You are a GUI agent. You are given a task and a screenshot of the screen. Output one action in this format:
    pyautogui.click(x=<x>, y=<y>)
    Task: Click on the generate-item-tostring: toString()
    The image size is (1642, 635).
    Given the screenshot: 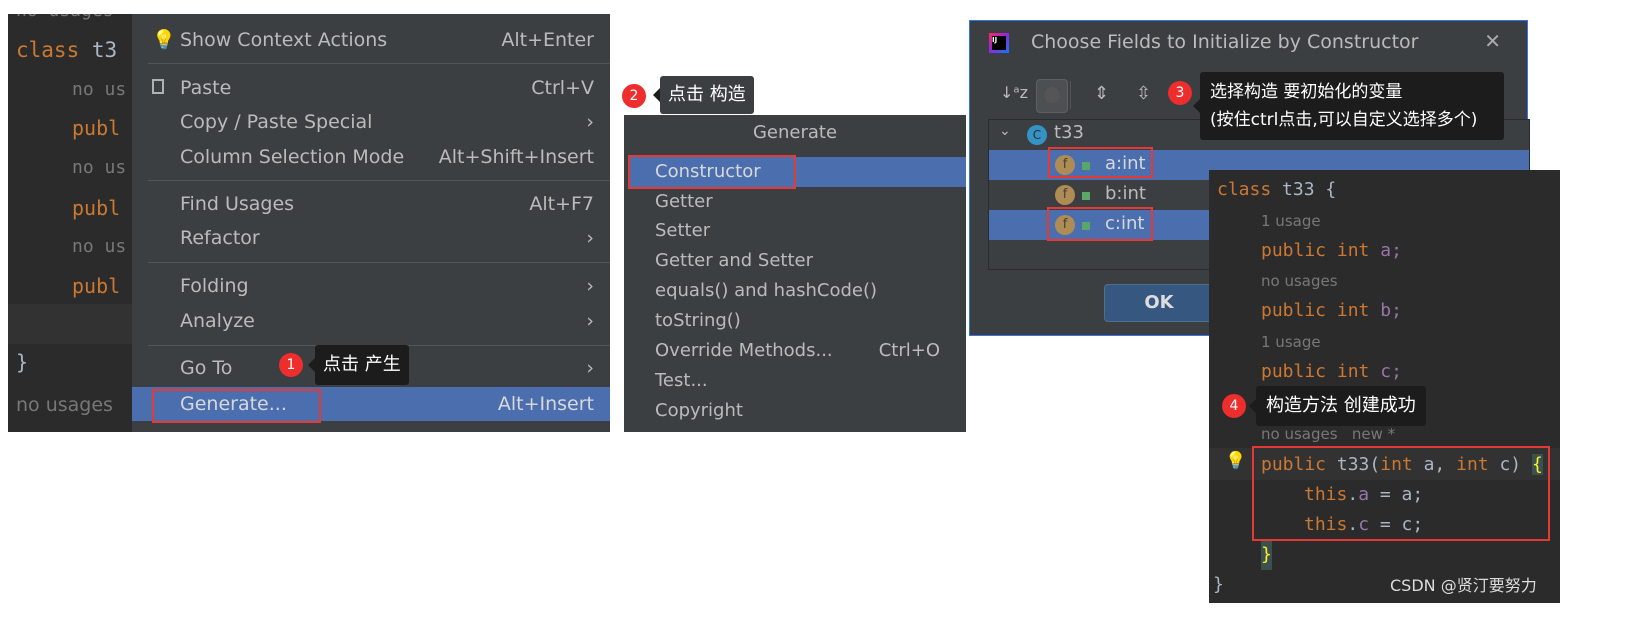 What is the action you would take?
    pyautogui.click(x=795, y=321)
    